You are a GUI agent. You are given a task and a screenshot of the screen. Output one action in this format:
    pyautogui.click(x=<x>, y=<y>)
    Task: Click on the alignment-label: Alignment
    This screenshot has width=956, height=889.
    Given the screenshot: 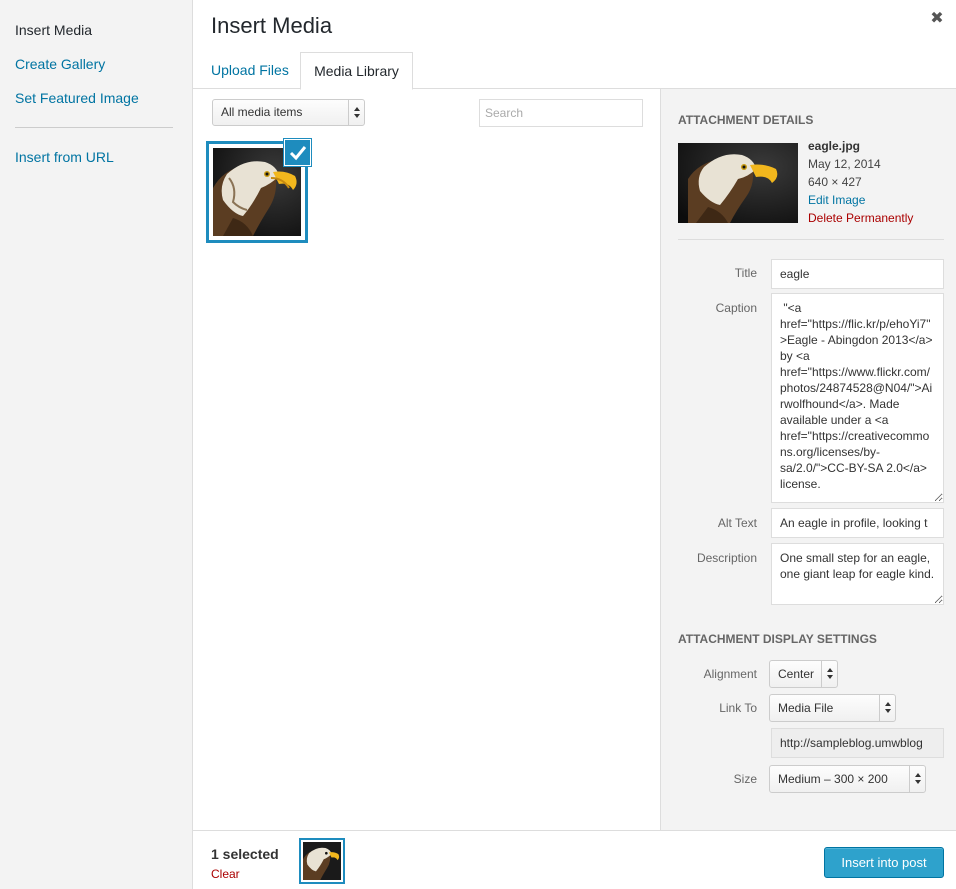 What is the action you would take?
    pyautogui.click(x=730, y=674)
    